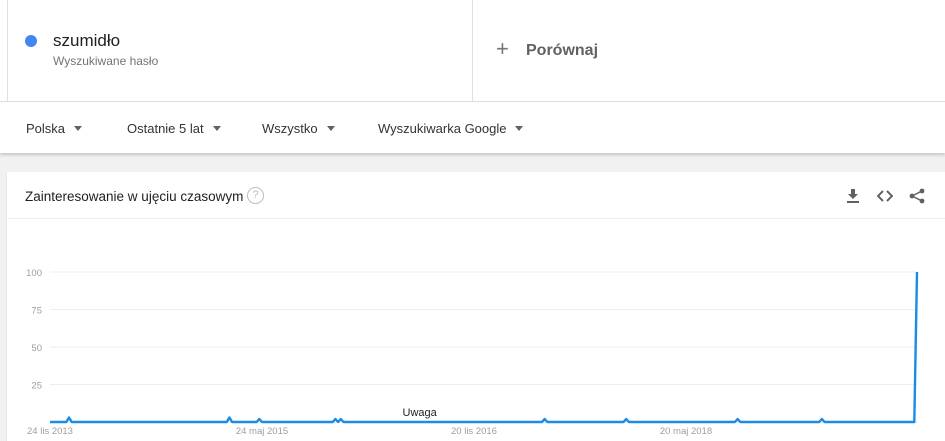 This screenshot has height=441, width=945. Describe the element at coordinates (34, 273) in the screenshot. I see `y-tick-label: 100` at that location.